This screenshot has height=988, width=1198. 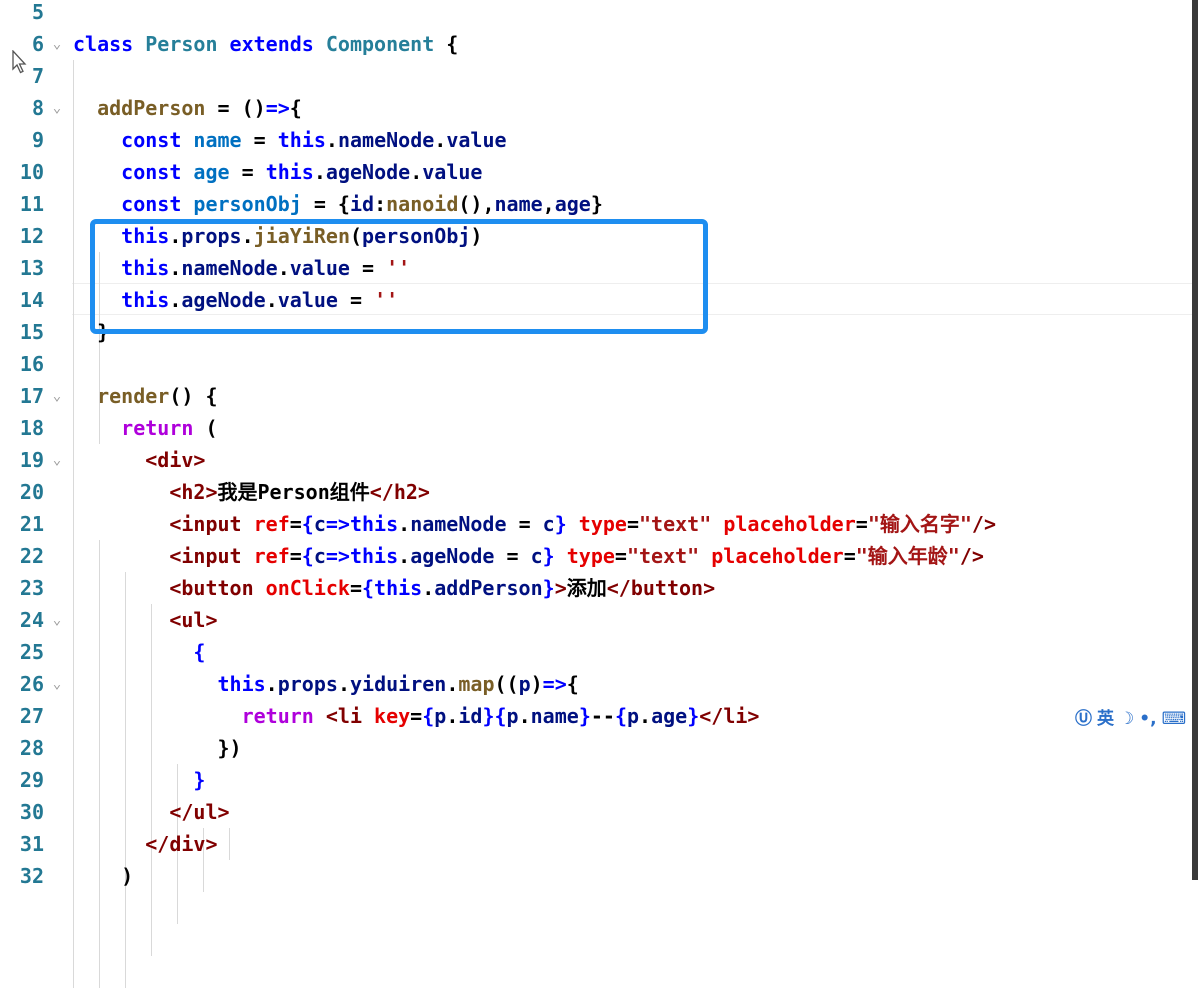 What do you see at coordinates (452, 684) in the screenshot?
I see `code-token: .` at bounding box center [452, 684].